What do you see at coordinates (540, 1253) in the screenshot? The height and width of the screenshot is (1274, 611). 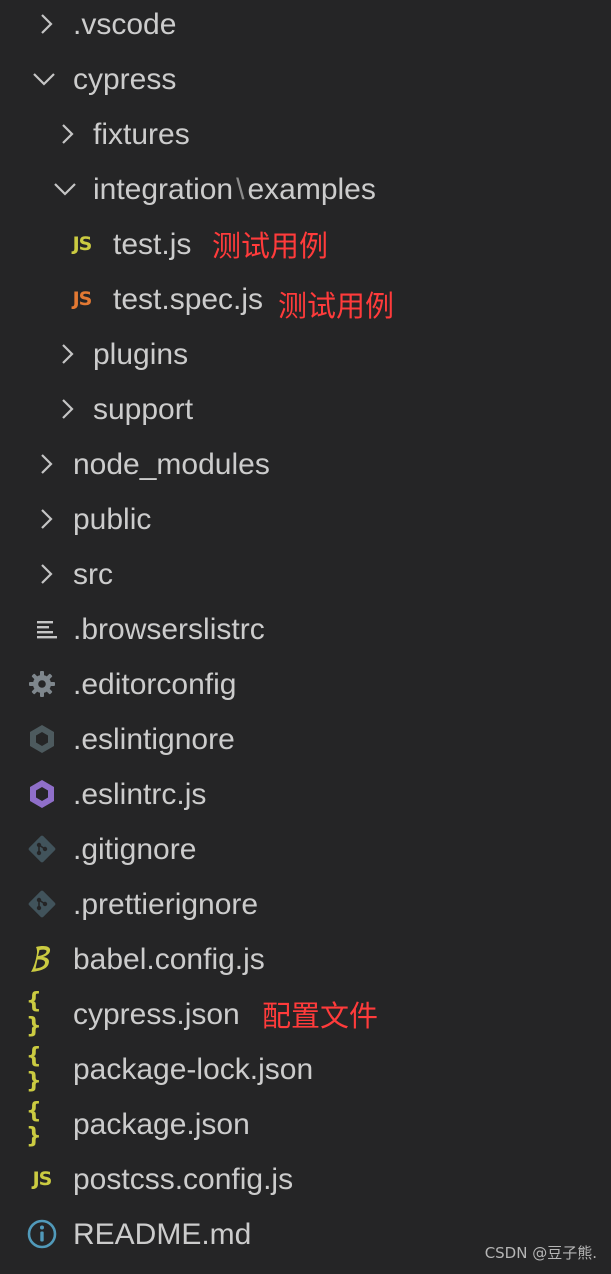 I see `csdn-watermark: CSDN @豆子熊.` at bounding box center [540, 1253].